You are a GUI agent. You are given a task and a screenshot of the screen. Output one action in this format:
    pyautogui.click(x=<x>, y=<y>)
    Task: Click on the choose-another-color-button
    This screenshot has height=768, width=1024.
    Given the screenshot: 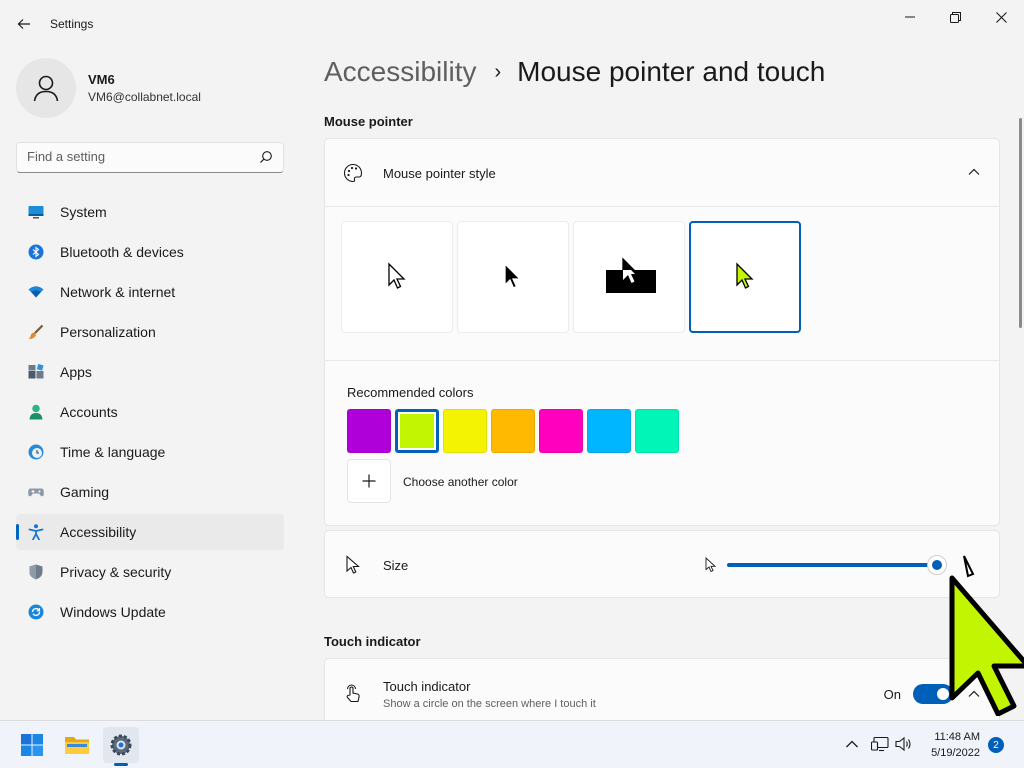 What is the action you would take?
    pyautogui.click(x=369, y=481)
    